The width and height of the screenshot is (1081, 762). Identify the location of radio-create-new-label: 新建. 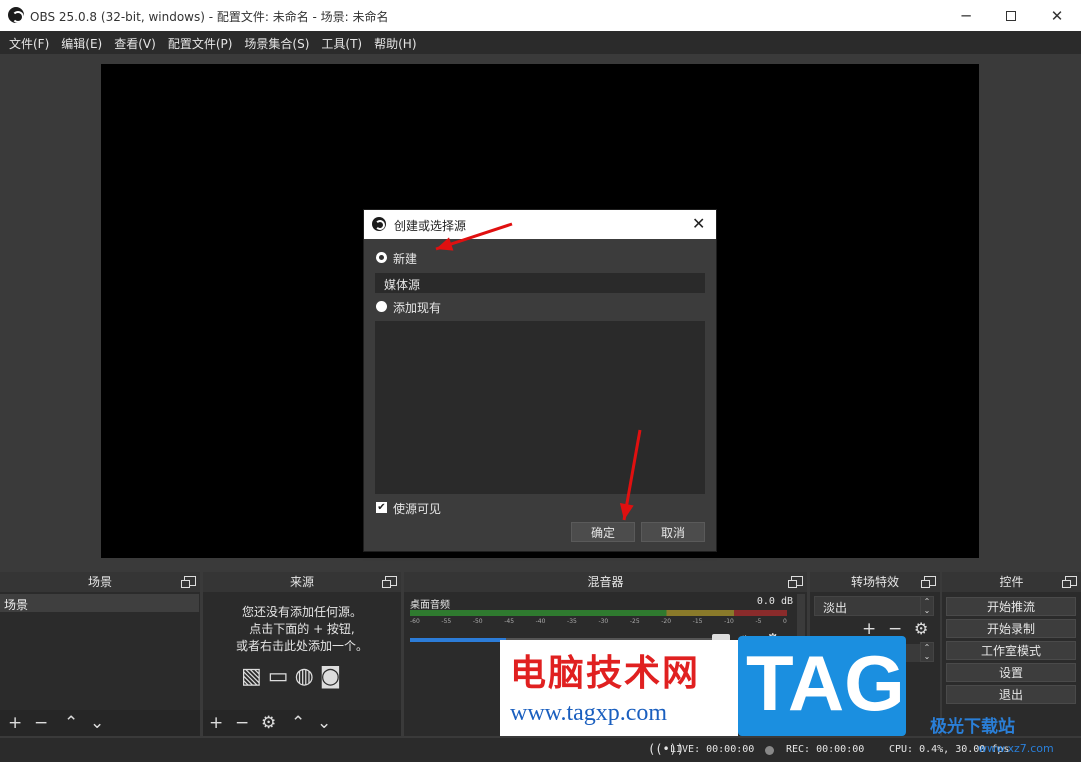
(405, 259).